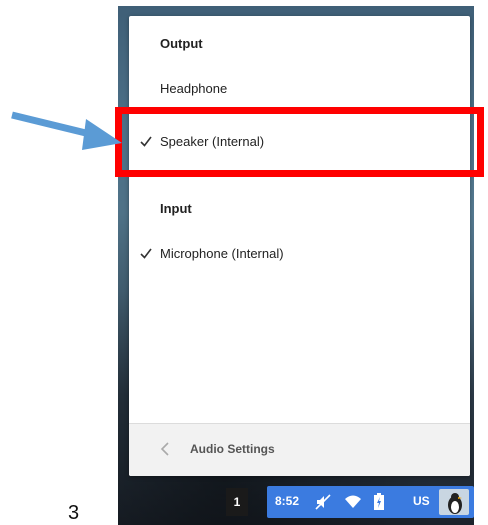 This screenshot has height=525, width=488. I want to click on chevron-left-icon, so click(165, 449).